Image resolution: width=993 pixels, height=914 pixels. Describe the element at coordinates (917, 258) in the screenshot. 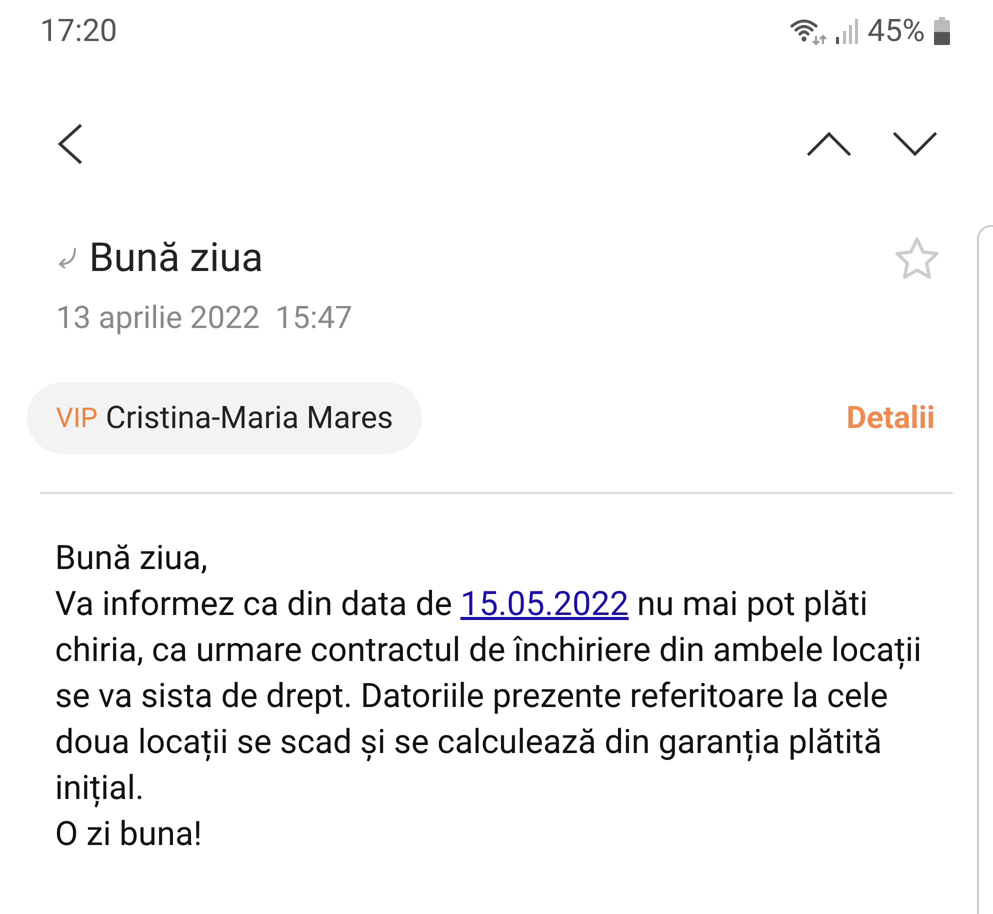

I see `star-button` at that location.